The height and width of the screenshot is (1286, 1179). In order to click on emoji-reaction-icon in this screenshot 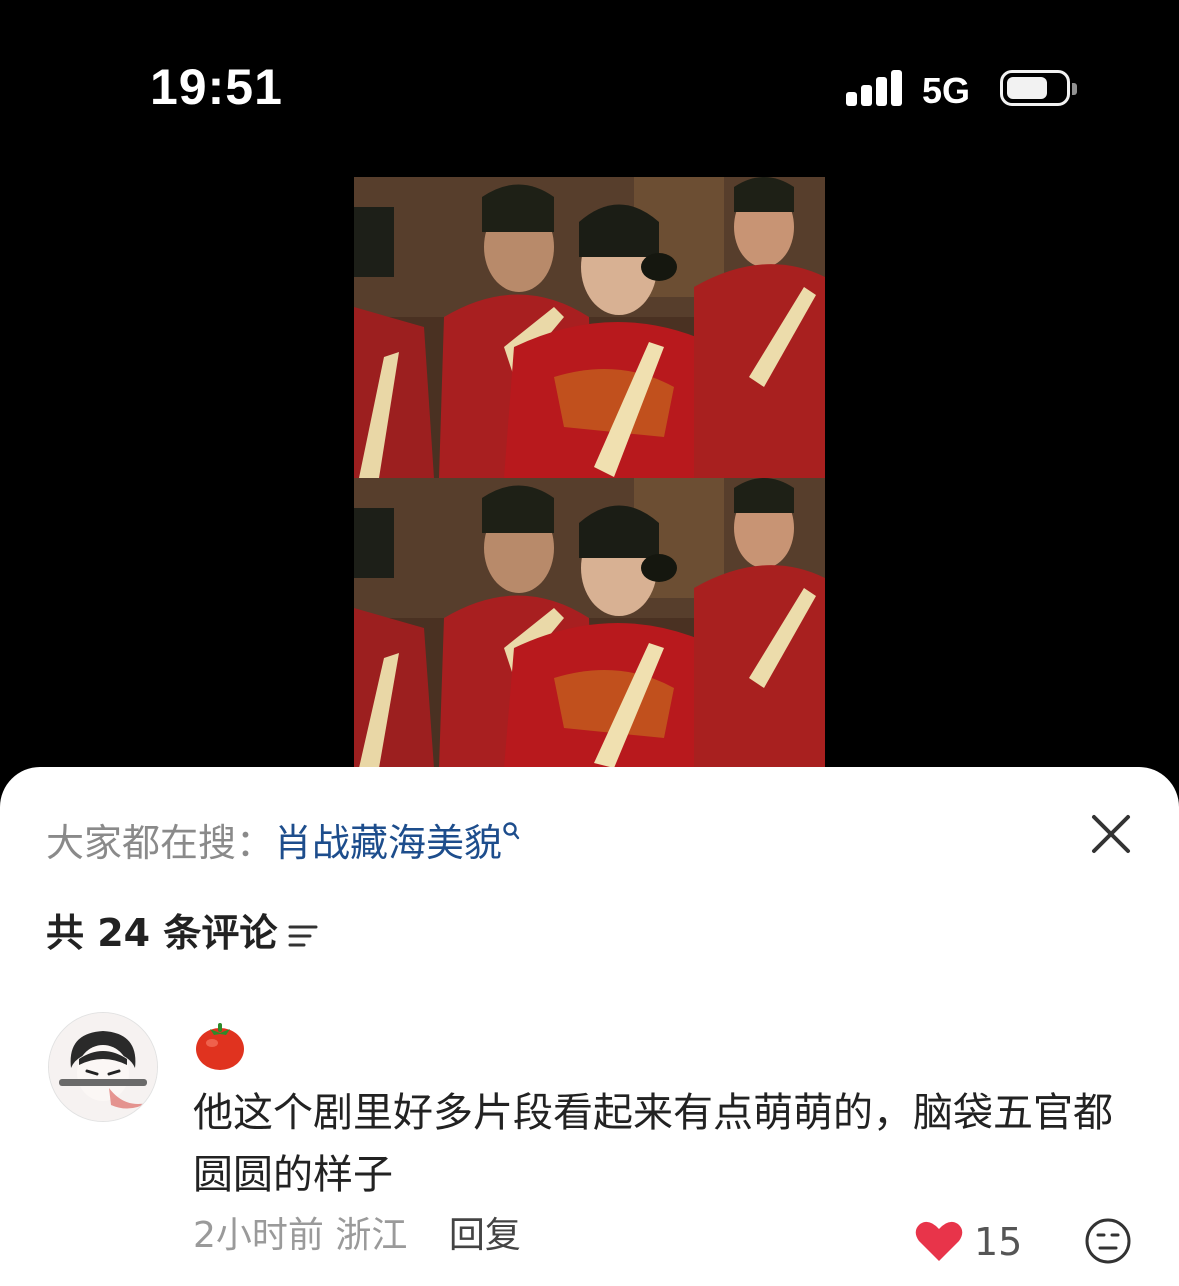, I will do `click(1108, 1241)`.